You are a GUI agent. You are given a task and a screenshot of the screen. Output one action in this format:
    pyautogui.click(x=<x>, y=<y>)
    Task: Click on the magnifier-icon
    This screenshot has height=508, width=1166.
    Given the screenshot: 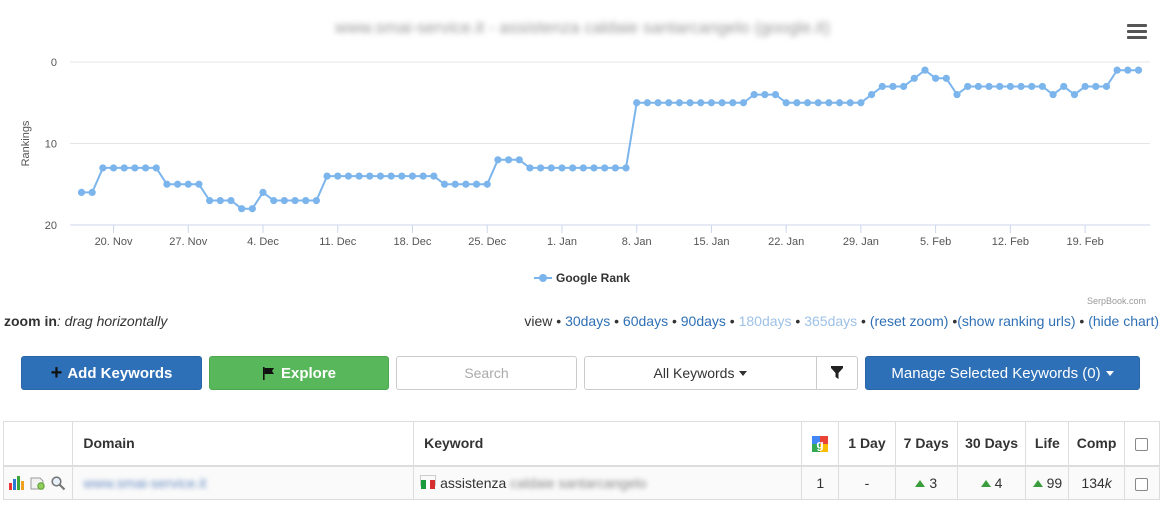 What is the action you would take?
    pyautogui.click(x=58, y=483)
    